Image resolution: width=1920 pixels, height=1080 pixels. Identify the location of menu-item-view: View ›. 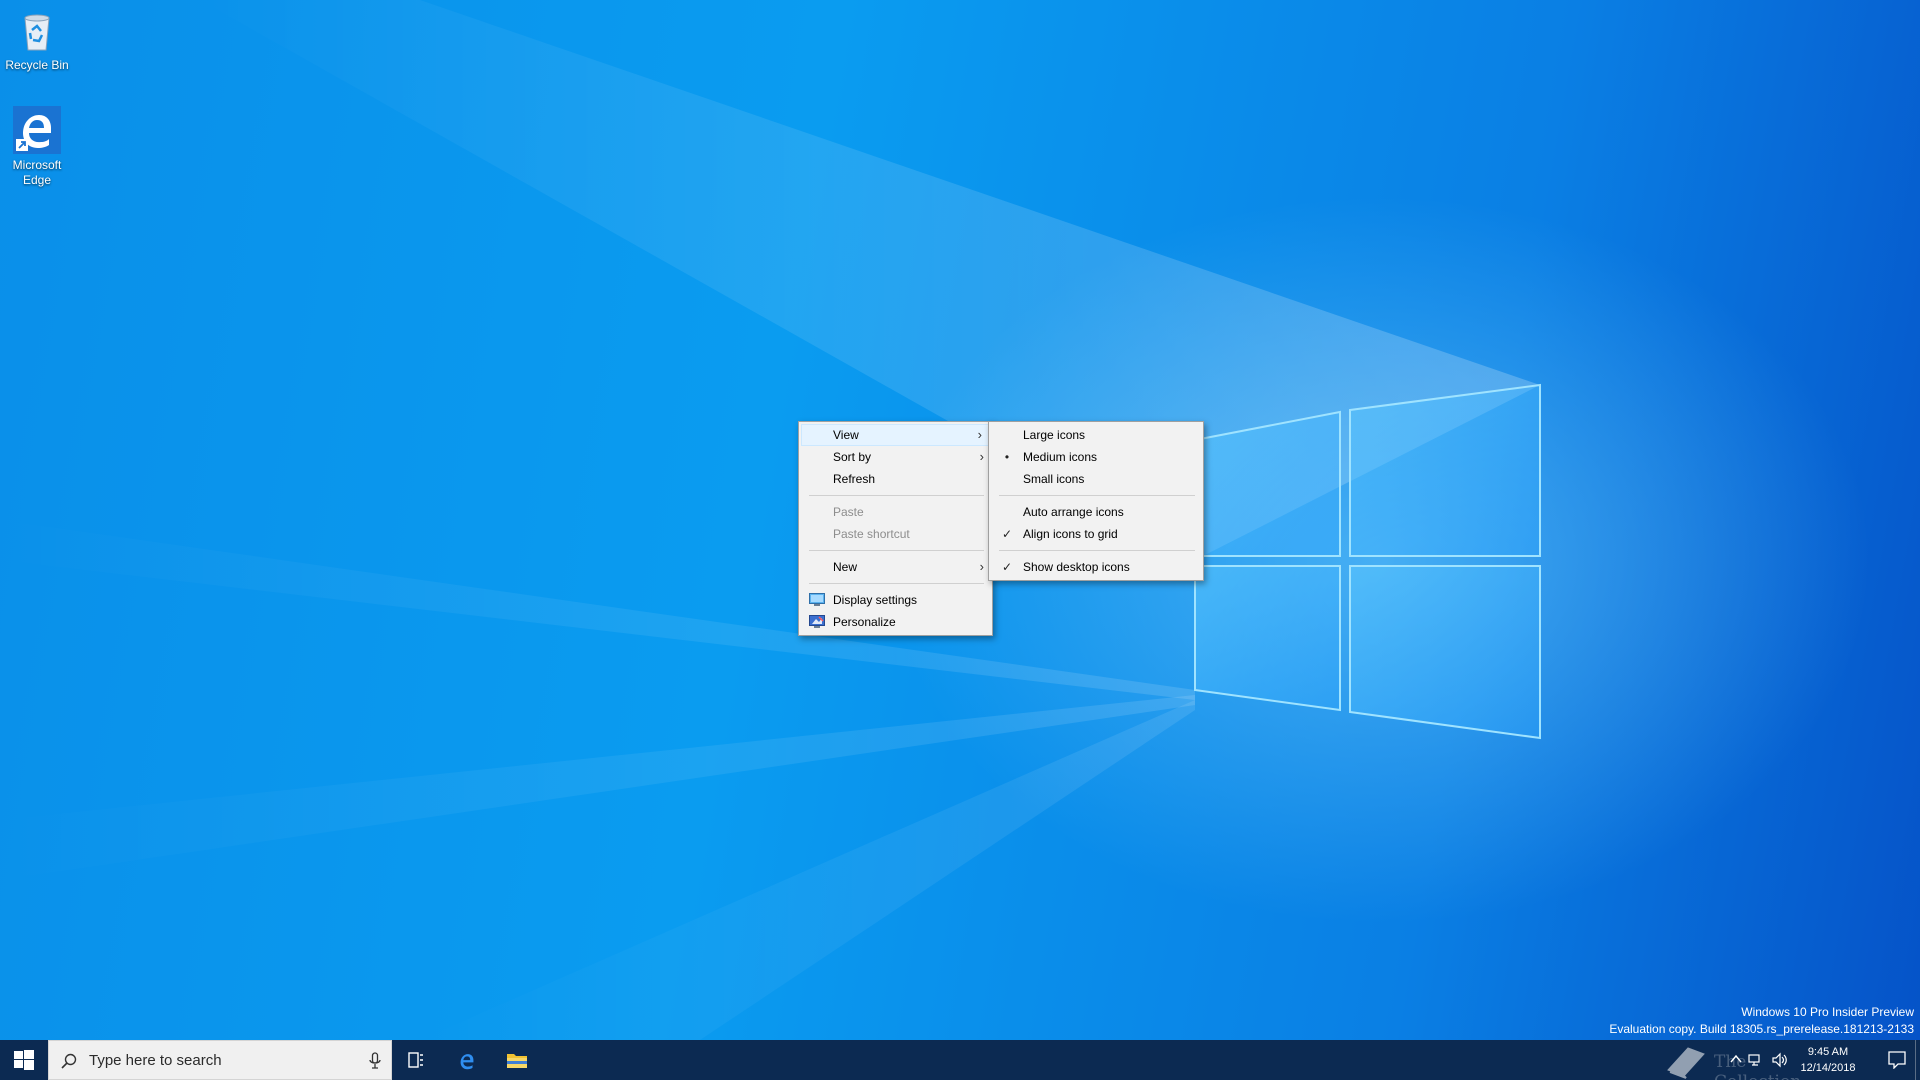
(895, 435).